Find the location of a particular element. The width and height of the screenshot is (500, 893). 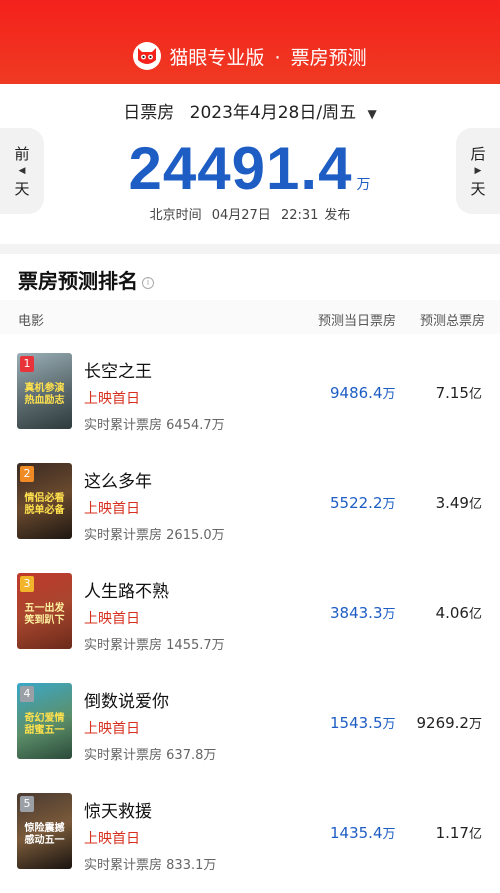

movie-title: 这么多年 is located at coordinates (118, 479).